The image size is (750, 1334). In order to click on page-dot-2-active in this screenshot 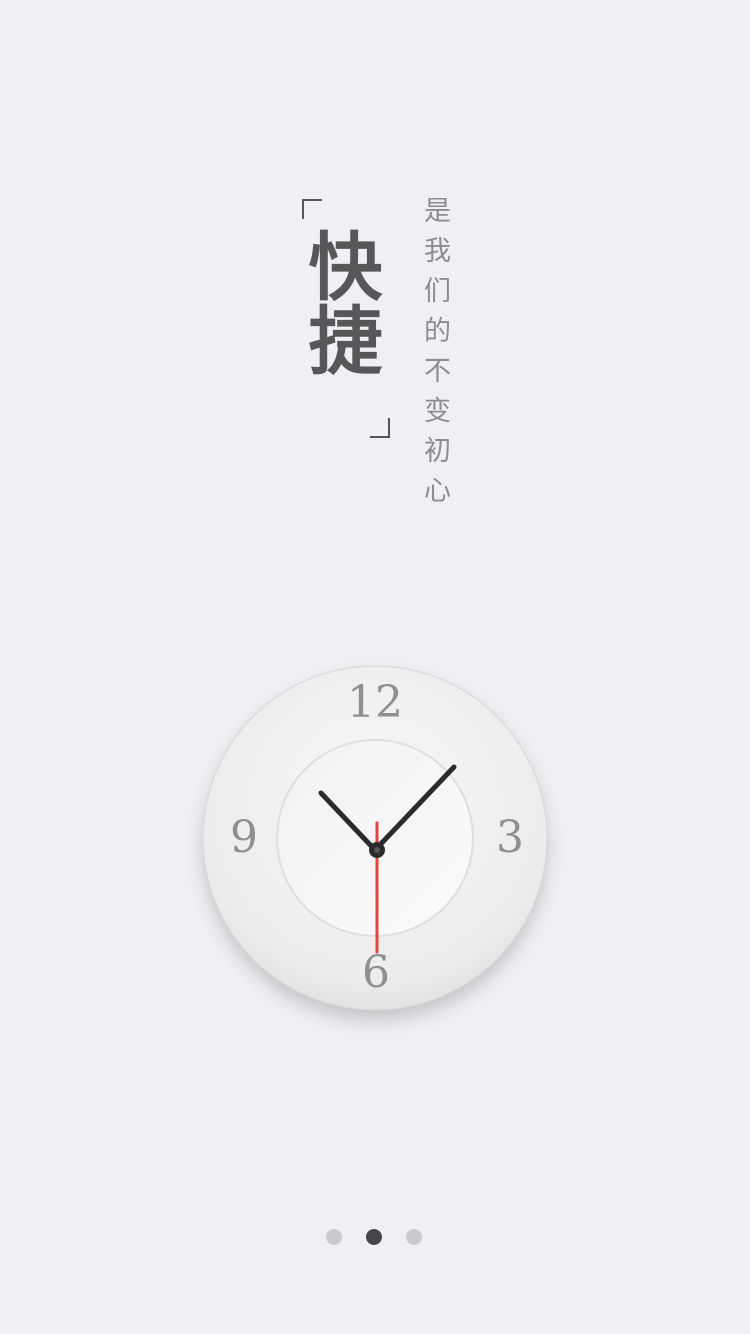, I will do `click(374, 1237)`.